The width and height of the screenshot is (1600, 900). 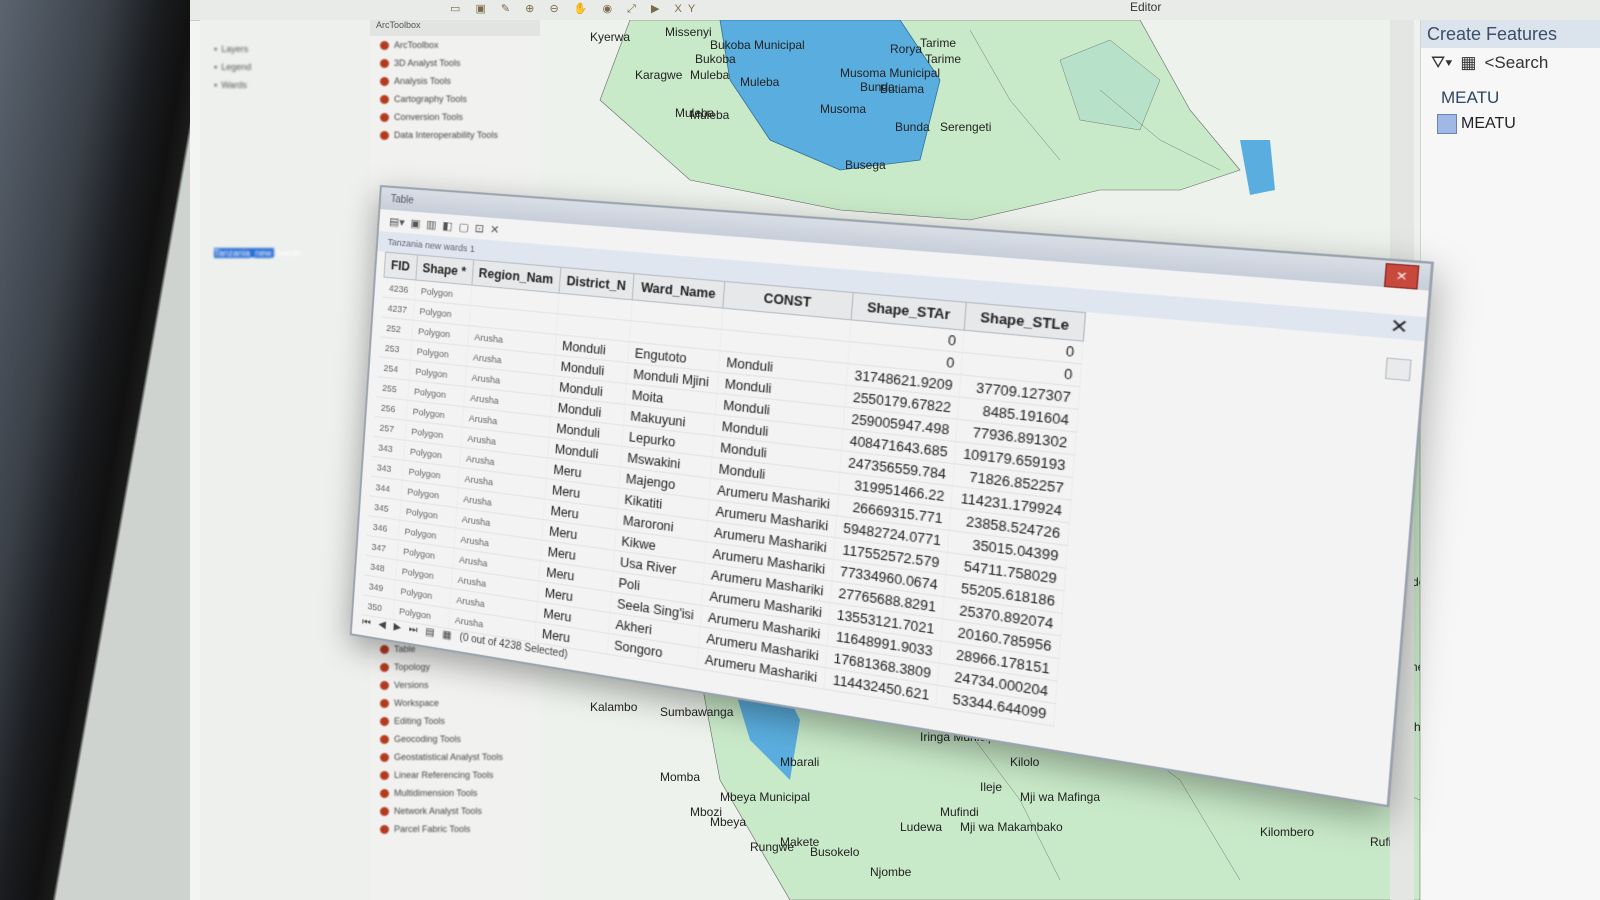 What do you see at coordinates (1510, 460) in the screenshot?
I see `create-features-panel: Create Features ⛛▾ ▦ <Search MEATU MEATU` at bounding box center [1510, 460].